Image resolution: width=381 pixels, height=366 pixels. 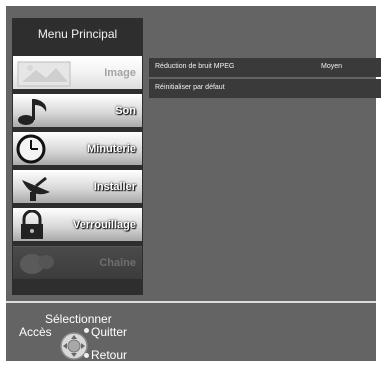 I want to click on setting-value: Moyen, so click(x=332, y=66).